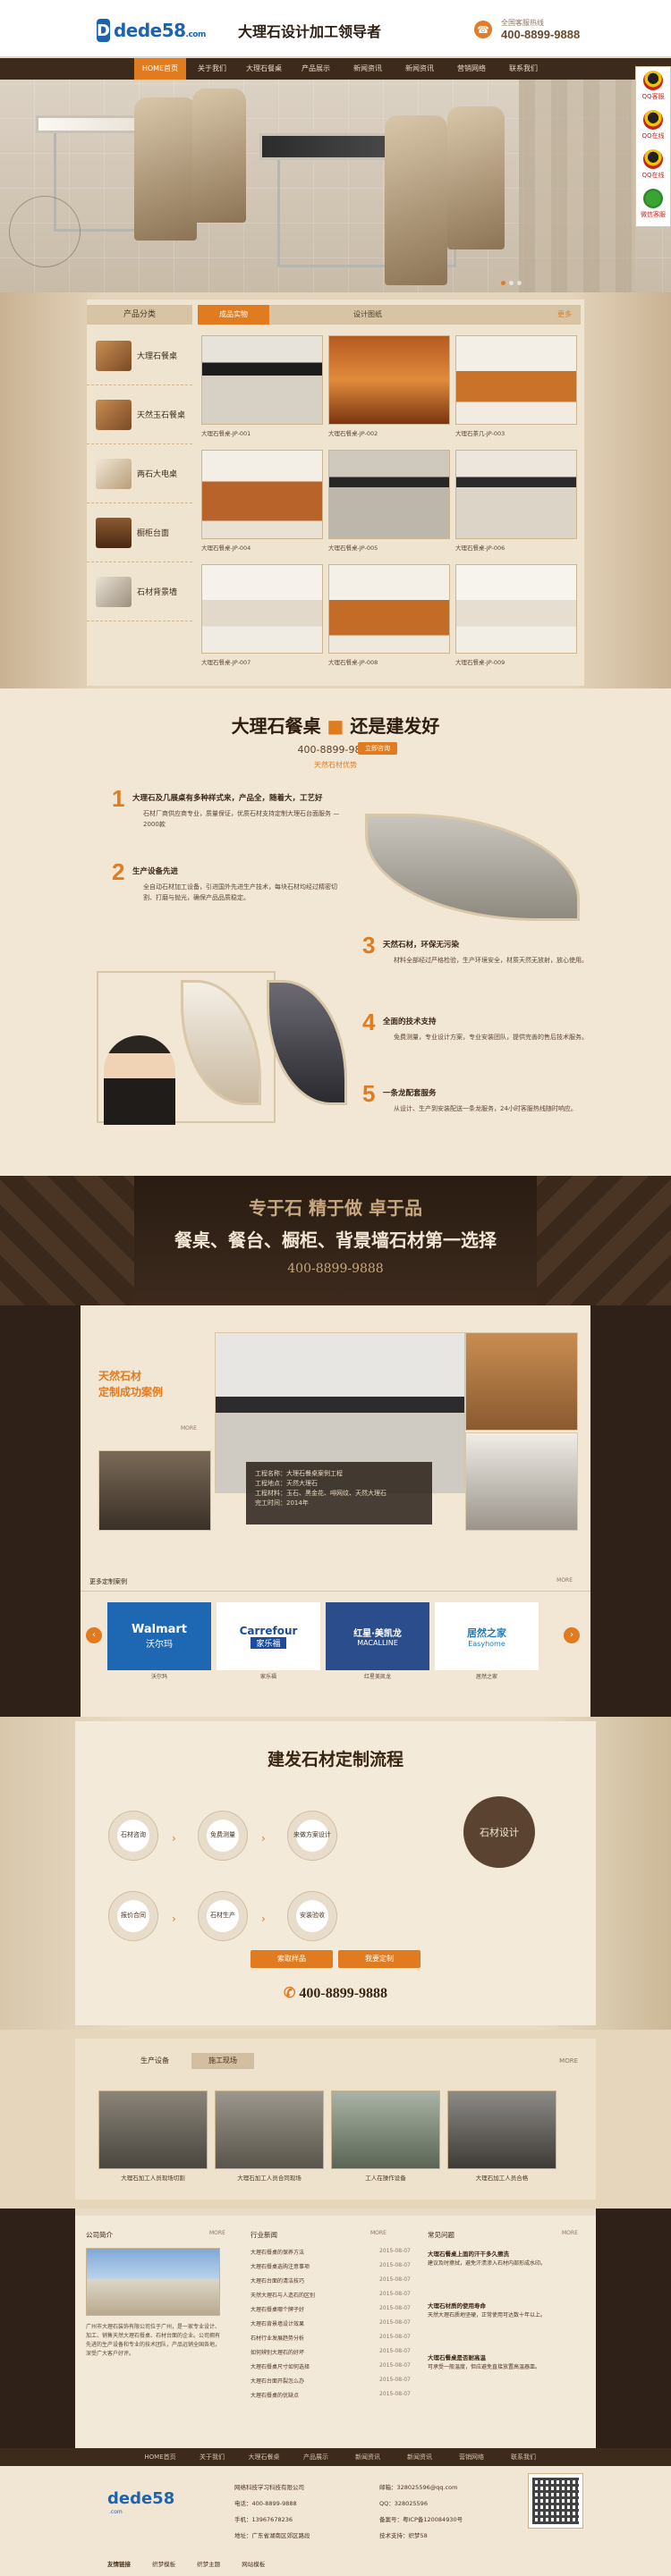 The width and height of the screenshot is (671, 2576). I want to click on category-item-background-wall: 石材背景墙, so click(139, 591).